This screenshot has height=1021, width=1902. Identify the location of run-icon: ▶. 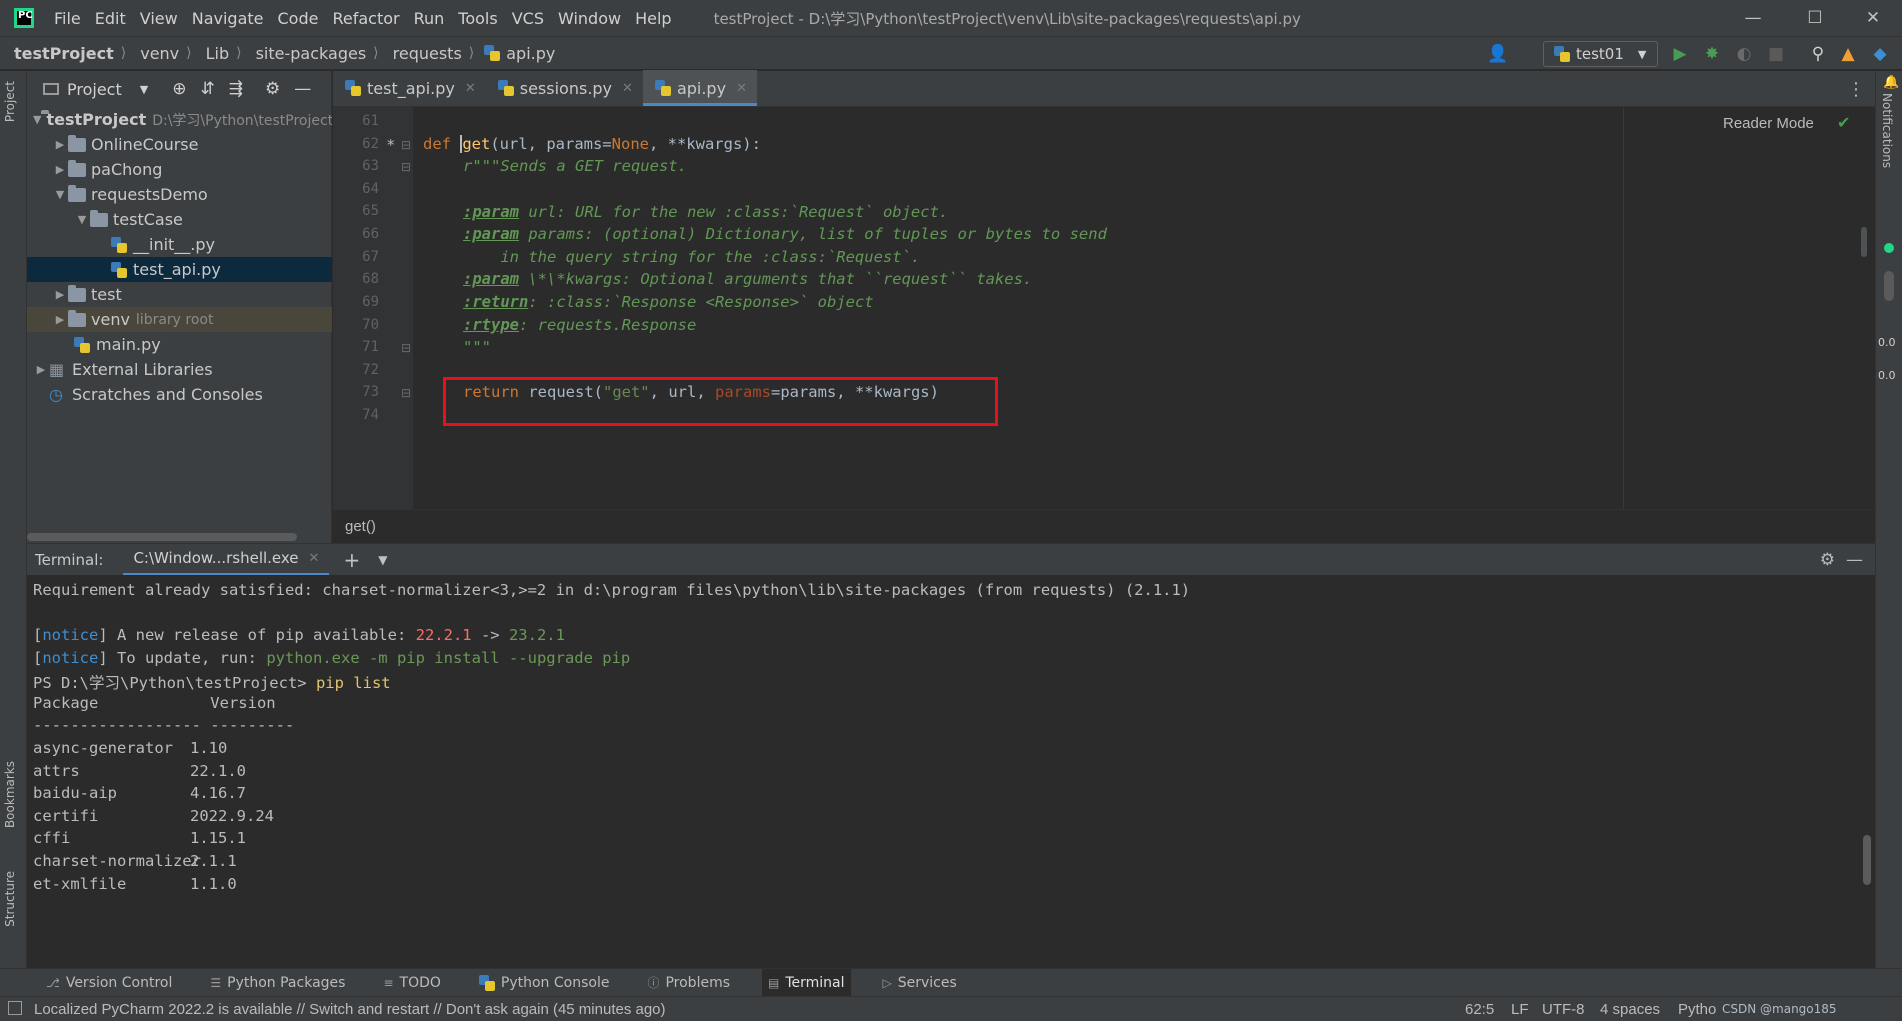
(1680, 54).